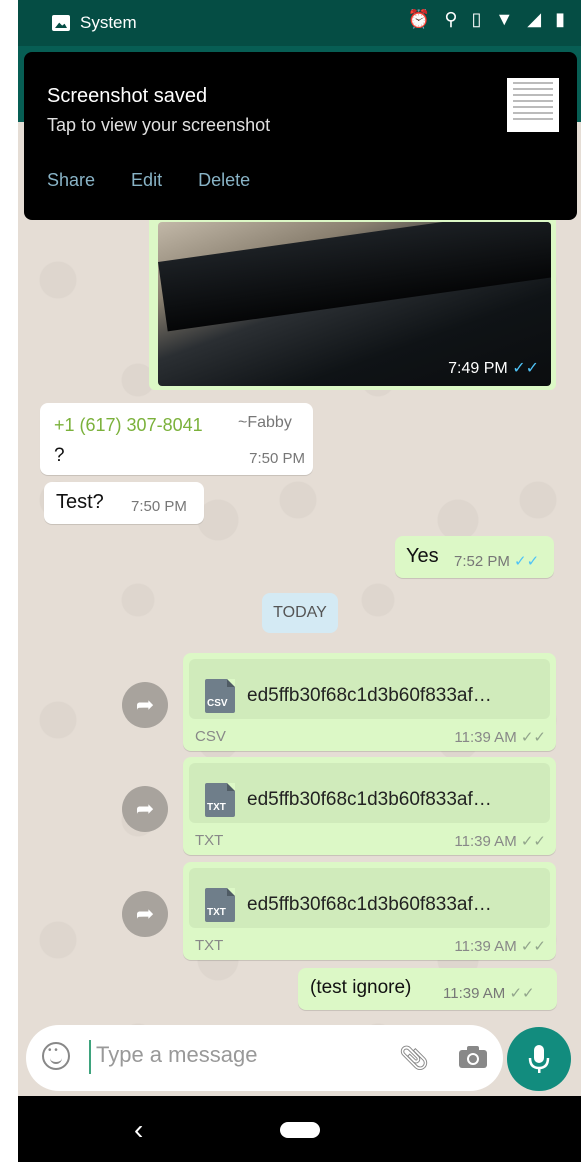  Describe the element at coordinates (533, 105) in the screenshot. I see `screenshot-thumbnail` at that location.